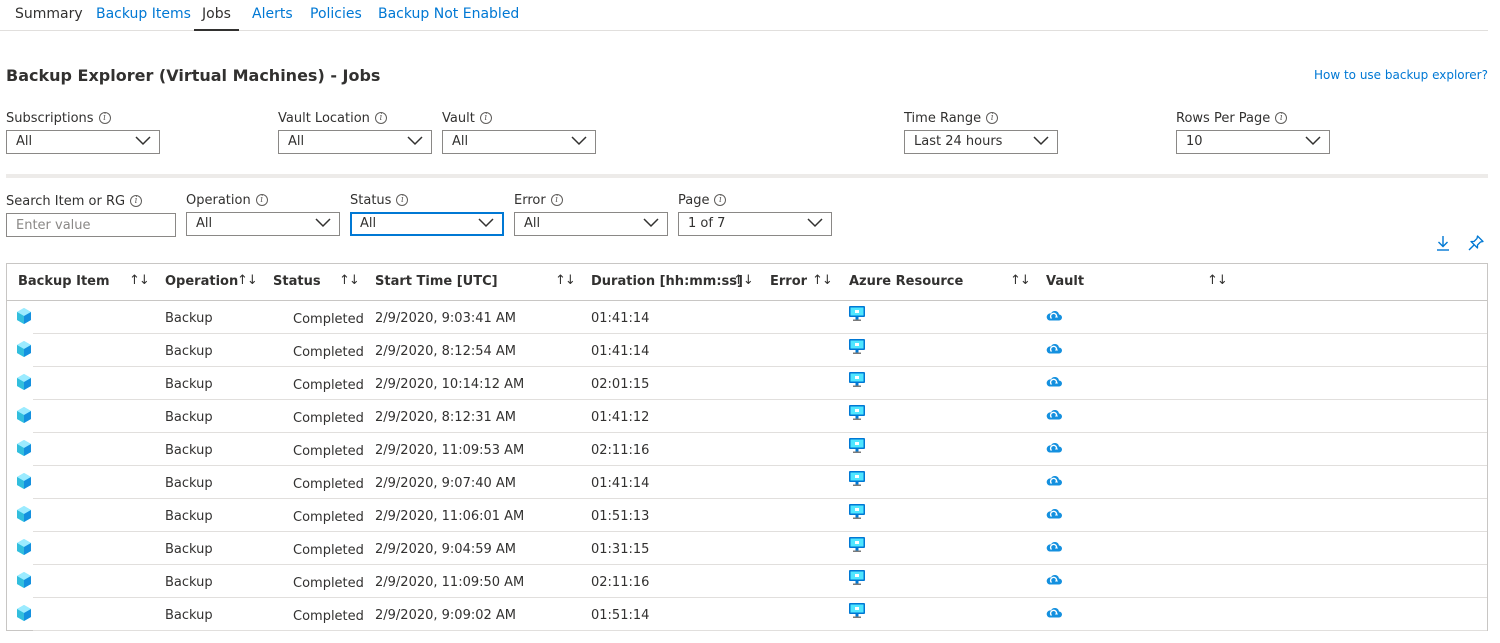 This screenshot has width=1500, height=643. What do you see at coordinates (1253, 142) in the screenshot?
I see `rows-per-page-dropdown: 10` at bounding box center [1253, 142].